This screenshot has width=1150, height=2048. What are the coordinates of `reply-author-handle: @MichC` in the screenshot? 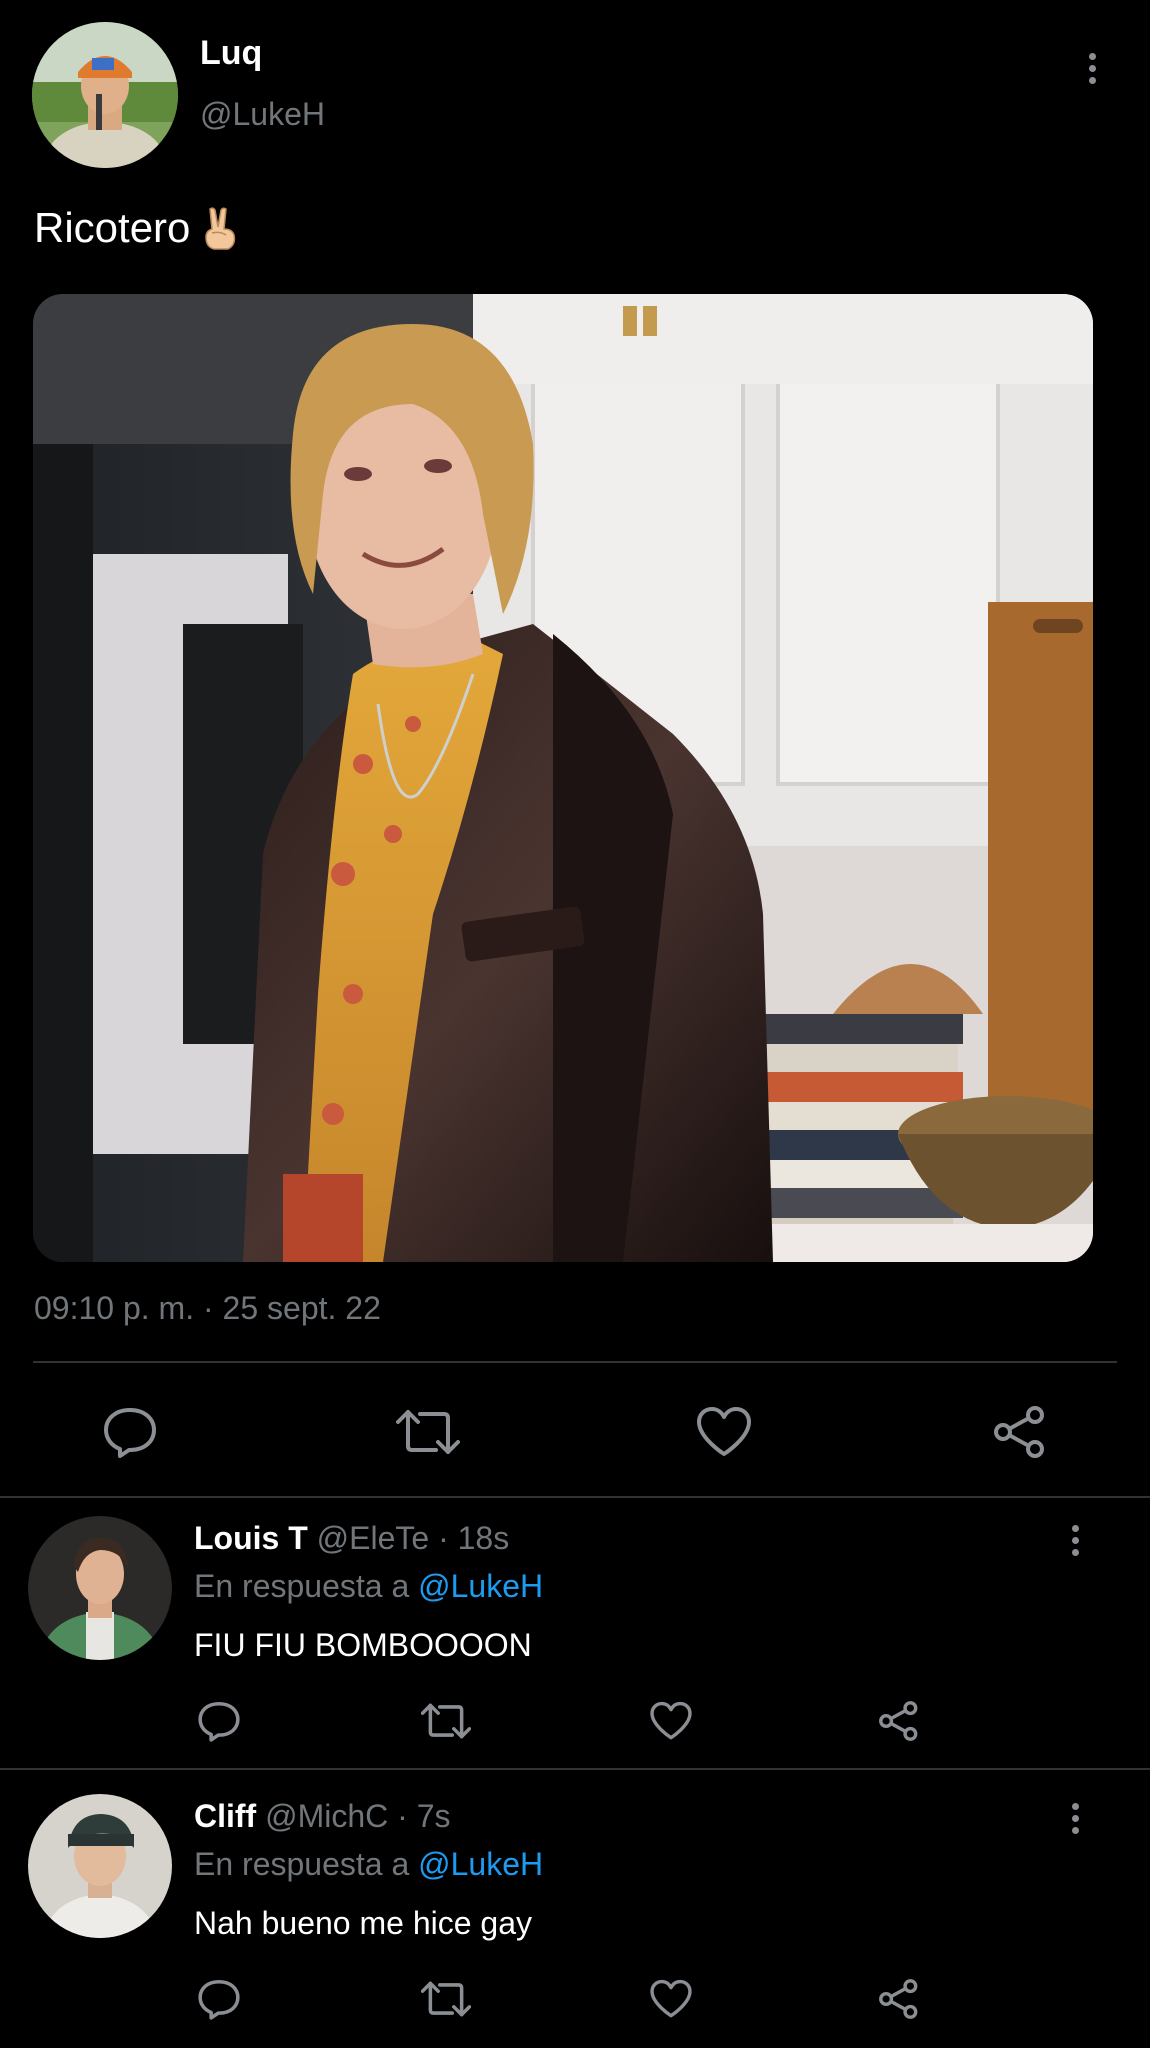 It's located at (326, 1816).